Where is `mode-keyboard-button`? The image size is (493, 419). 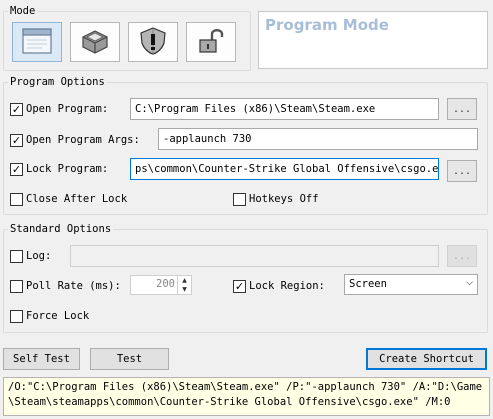 mode-keyboard-button is located at coordinates (95, 42).